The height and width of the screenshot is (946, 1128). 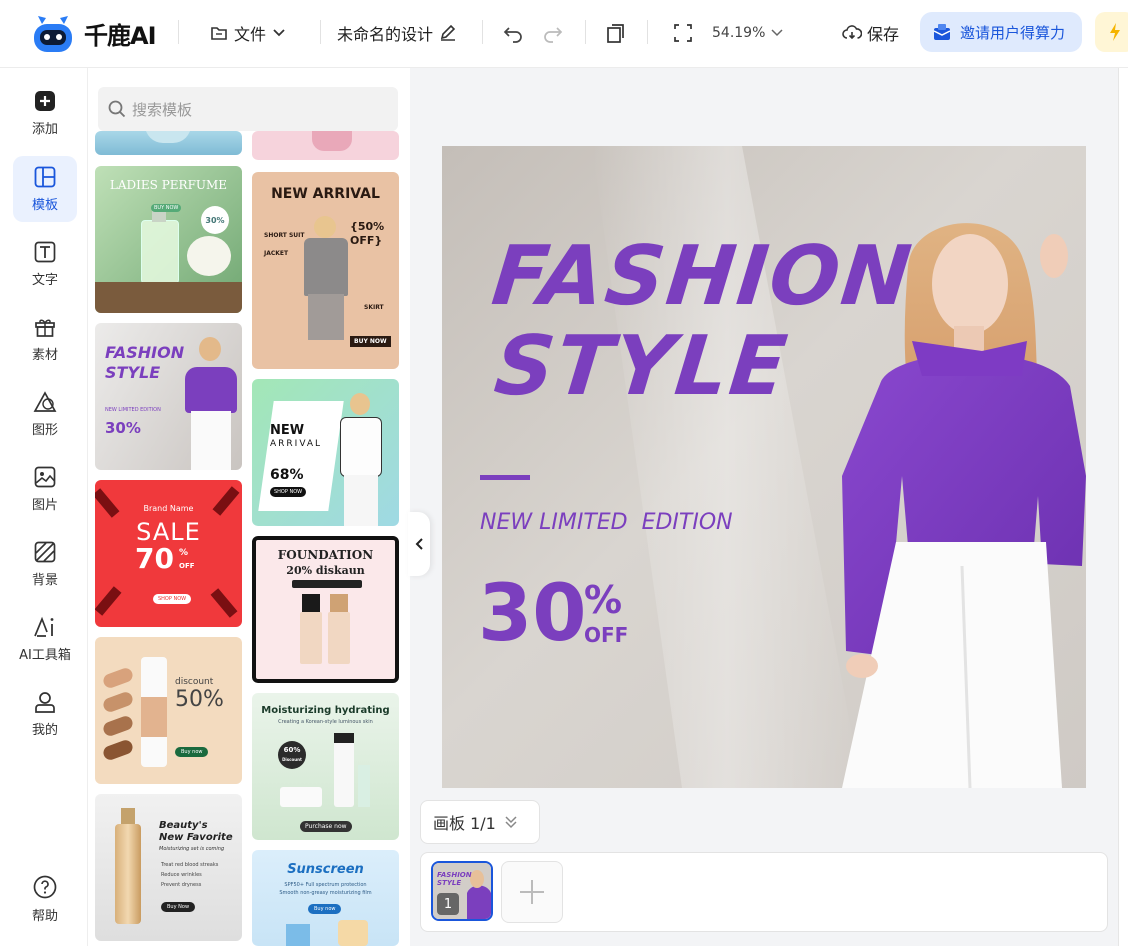 What do you see at coordinates (162, 109) in the screenshot?
I see `search-placeholder: 搜索模板` at bounding box center [162, 109].